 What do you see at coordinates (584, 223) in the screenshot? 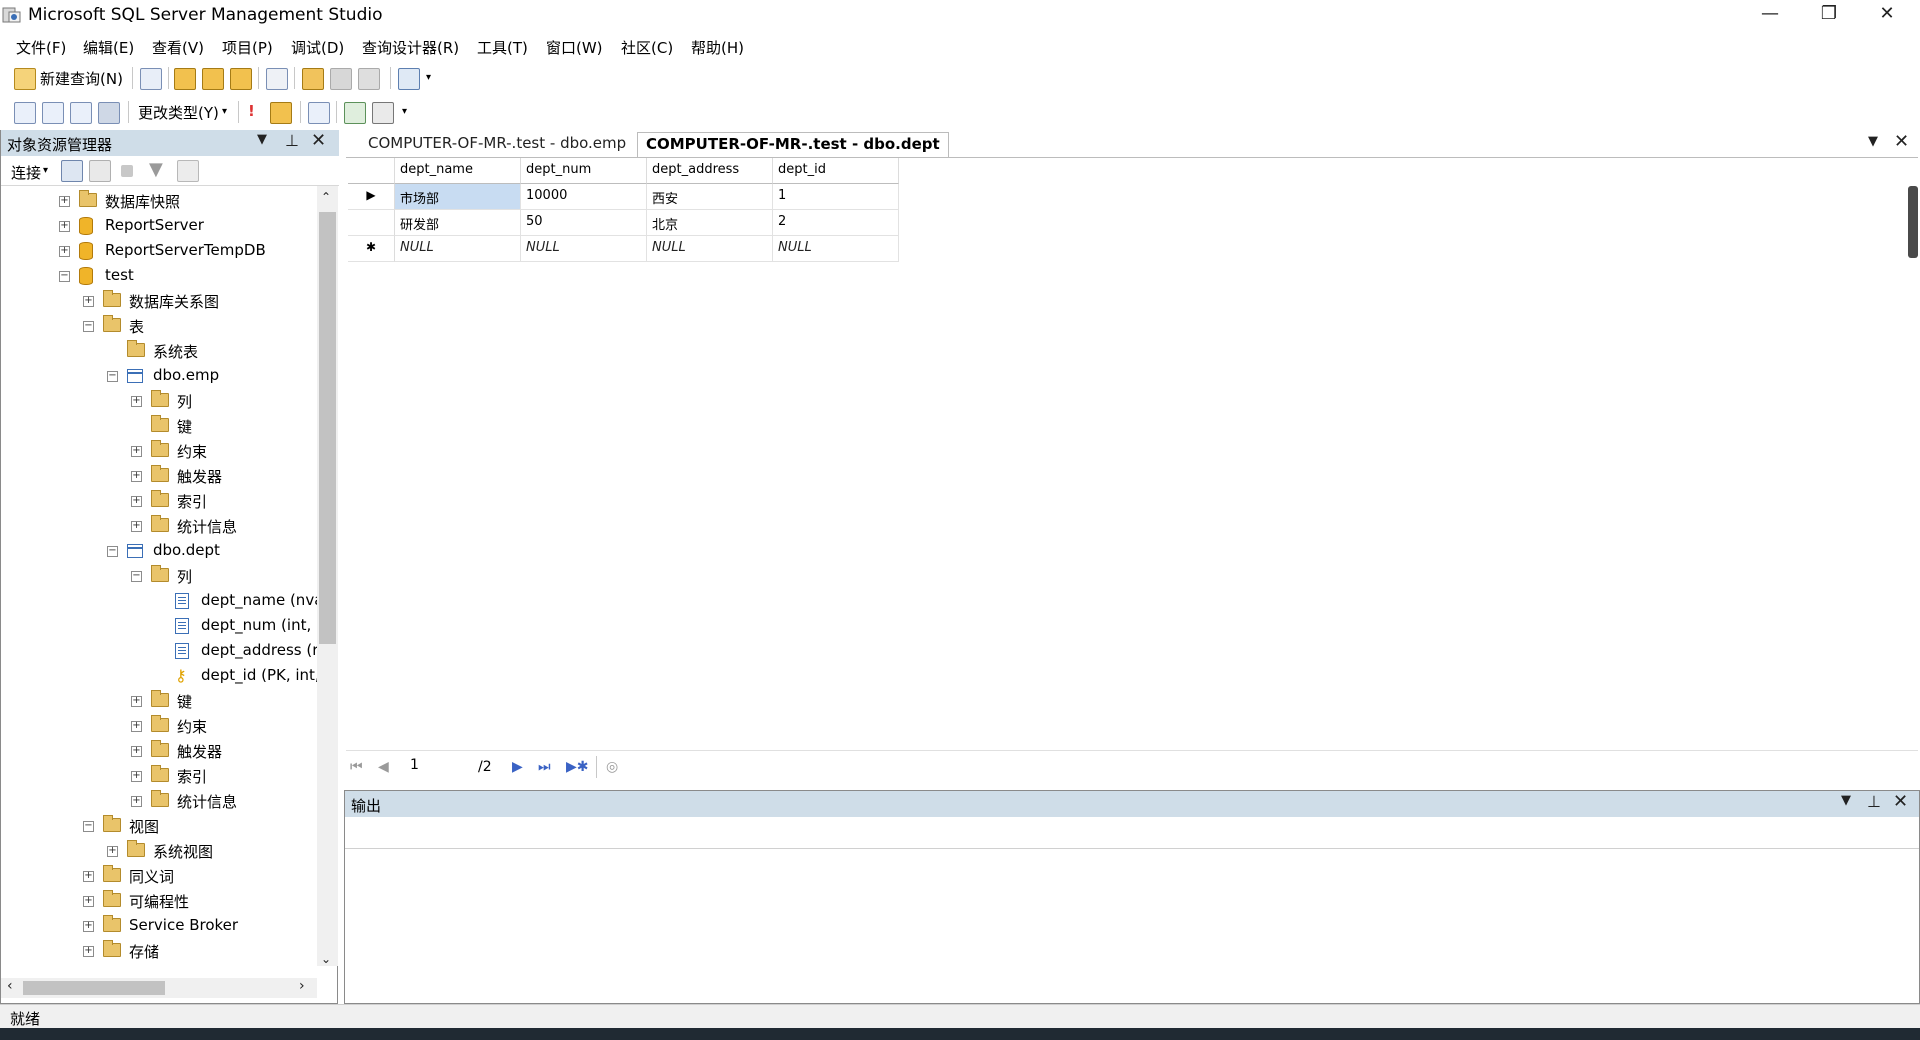
I see `grid-cell: 50` at bounding box center [584, 223].